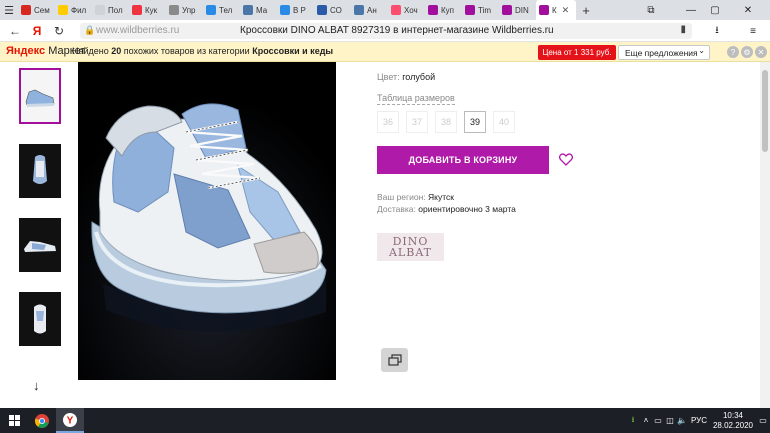  I want to click on downloads-arrow-icon: ⭳, so click(717, 31).